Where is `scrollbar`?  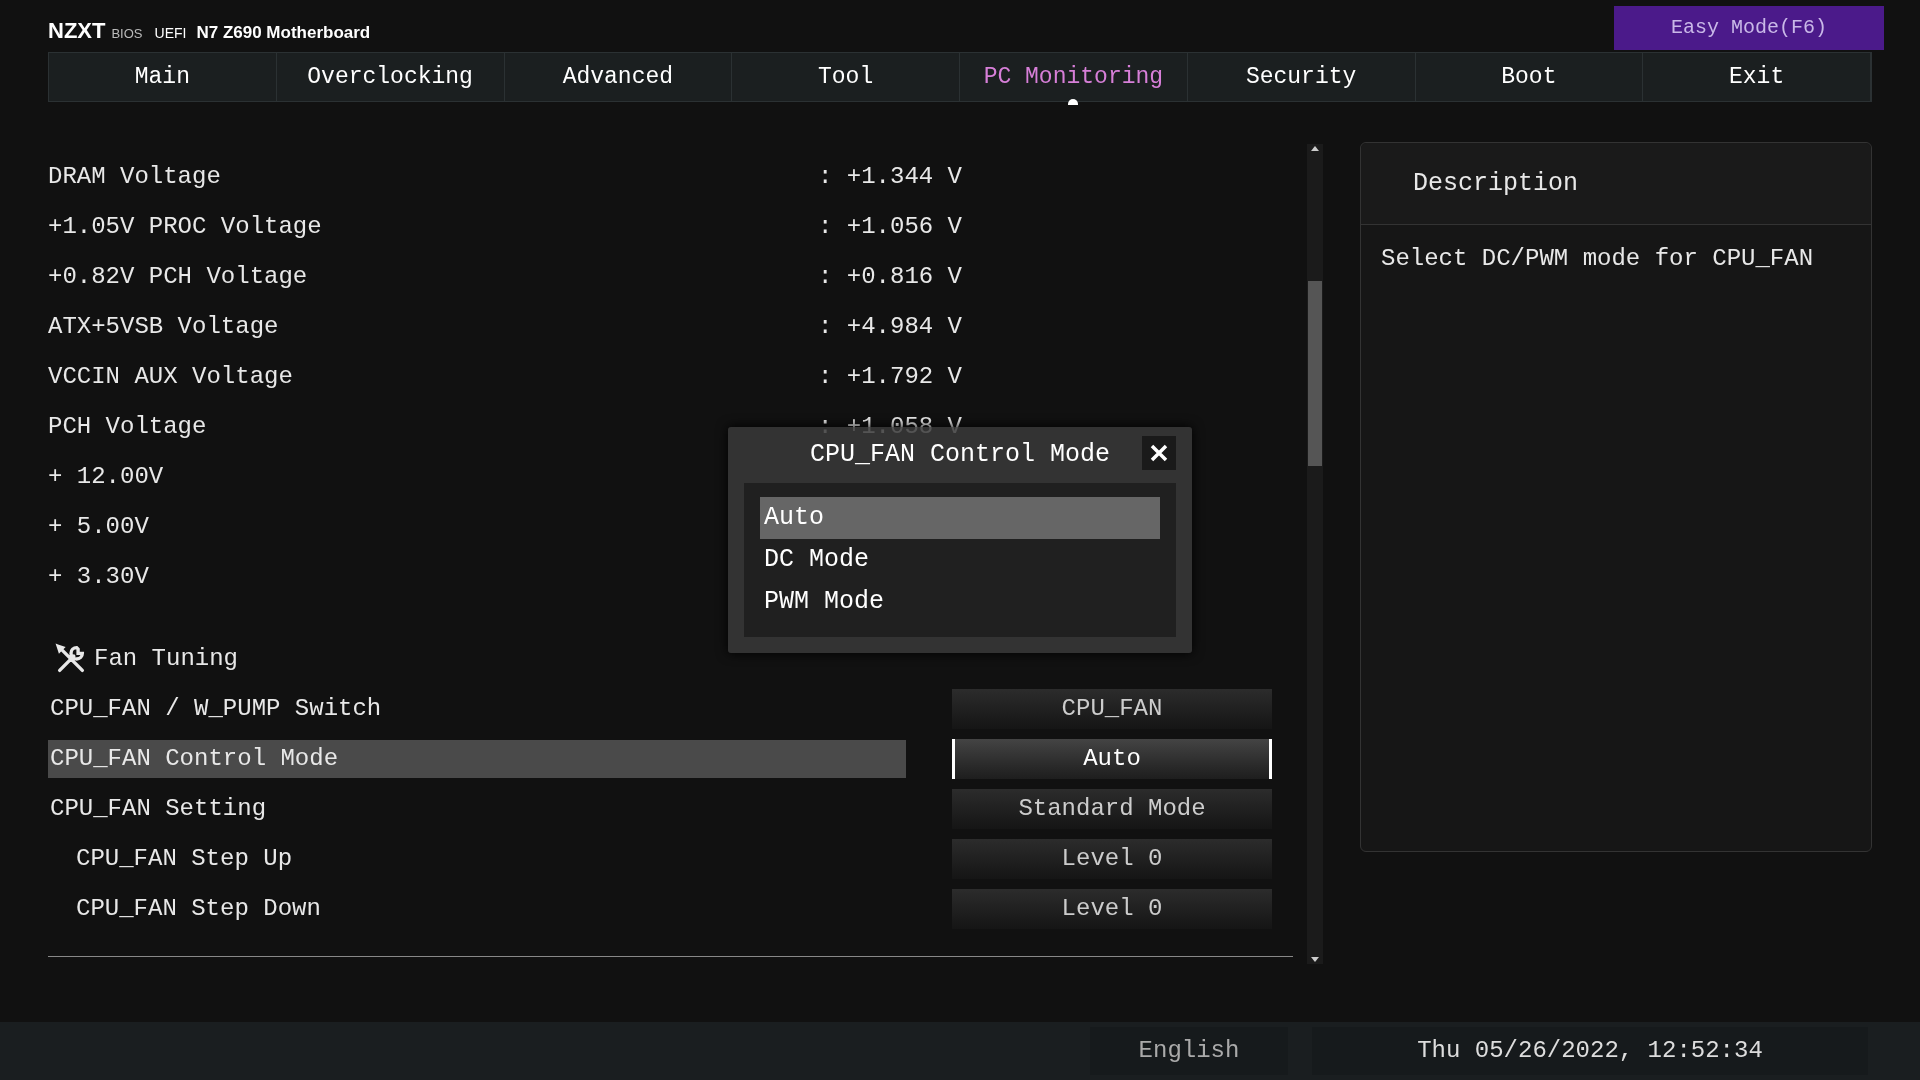 scrollbar is located at coordinates (1315, 554).